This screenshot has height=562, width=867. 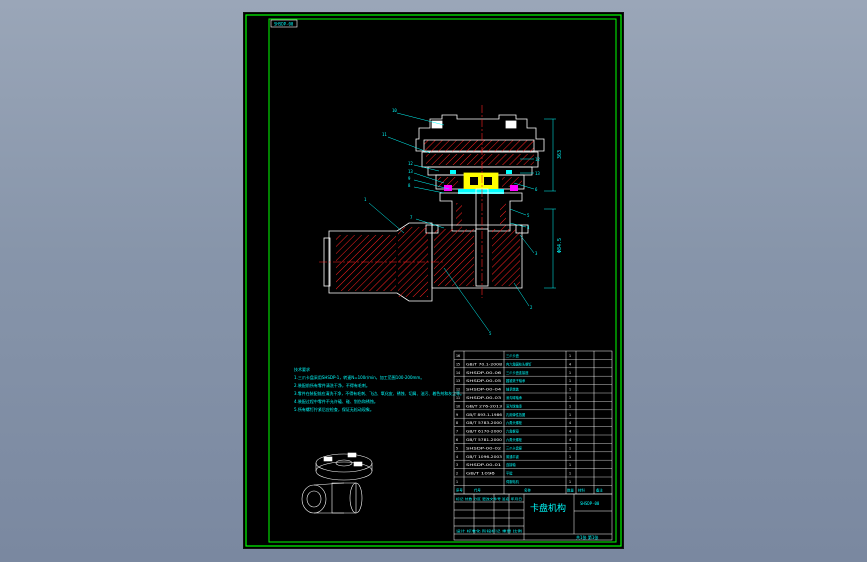 I want to click on title-block-row-c: 共1张 第1张, so click(x=587, y=537).